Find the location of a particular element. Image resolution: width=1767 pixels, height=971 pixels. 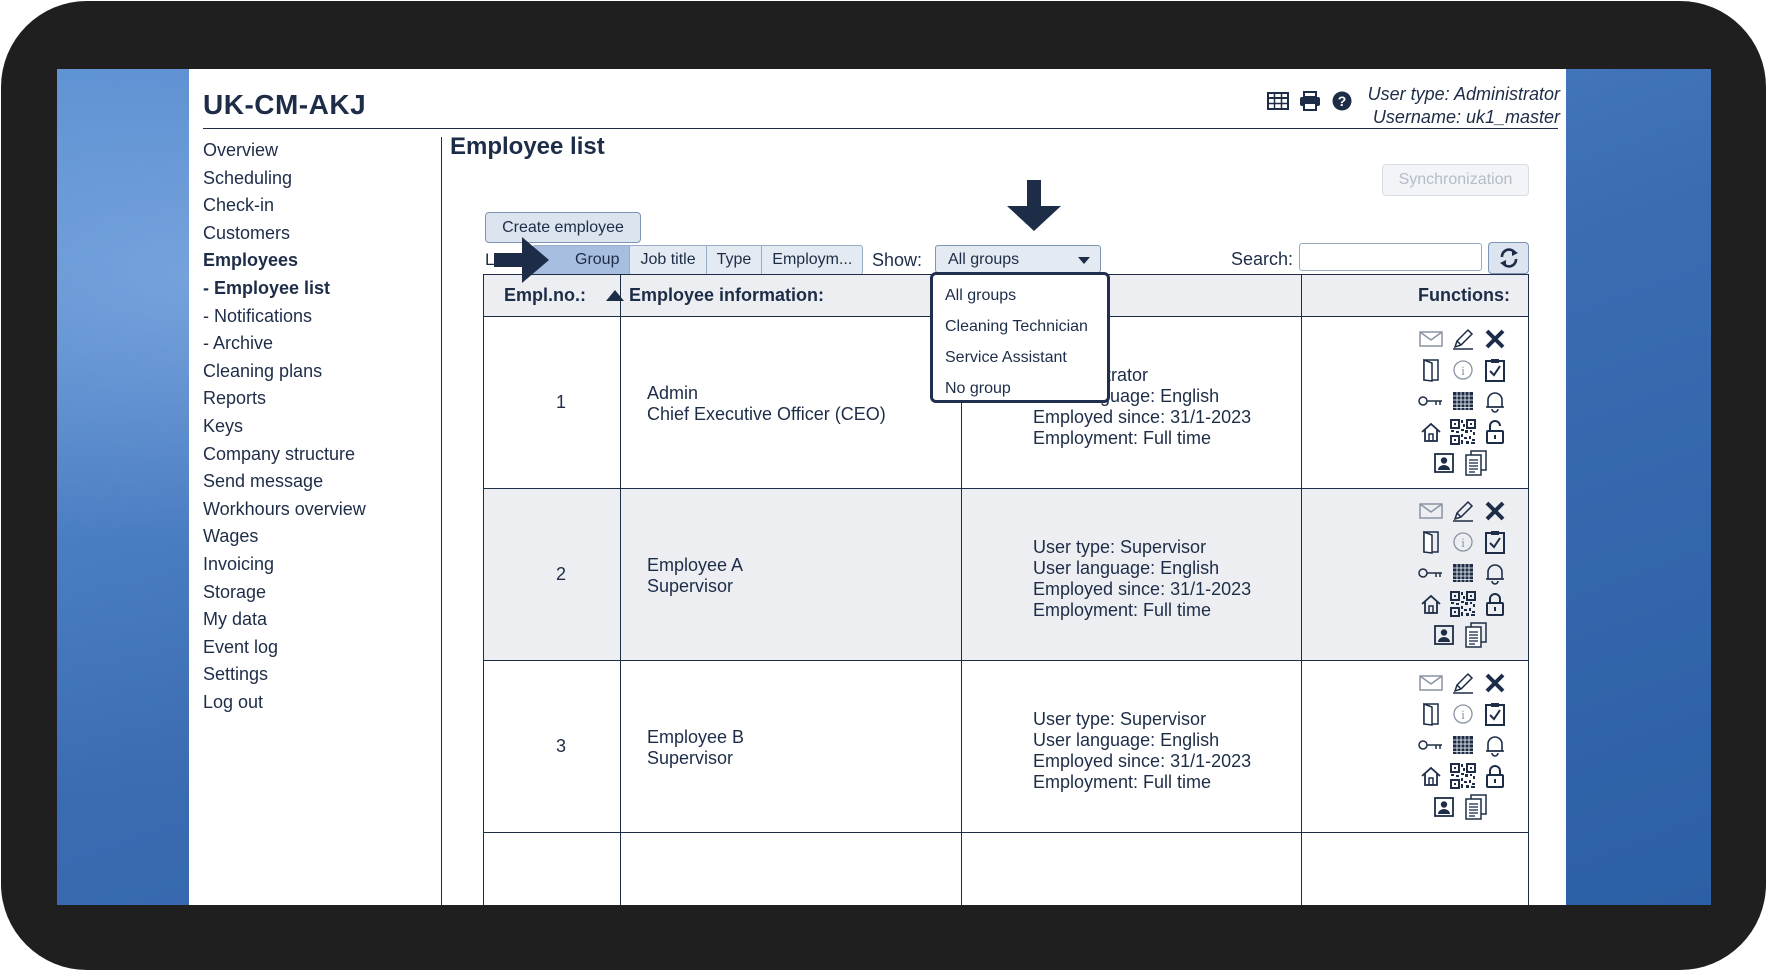

sidebar-item-overview: Overview is located at coordinates (323, 151).